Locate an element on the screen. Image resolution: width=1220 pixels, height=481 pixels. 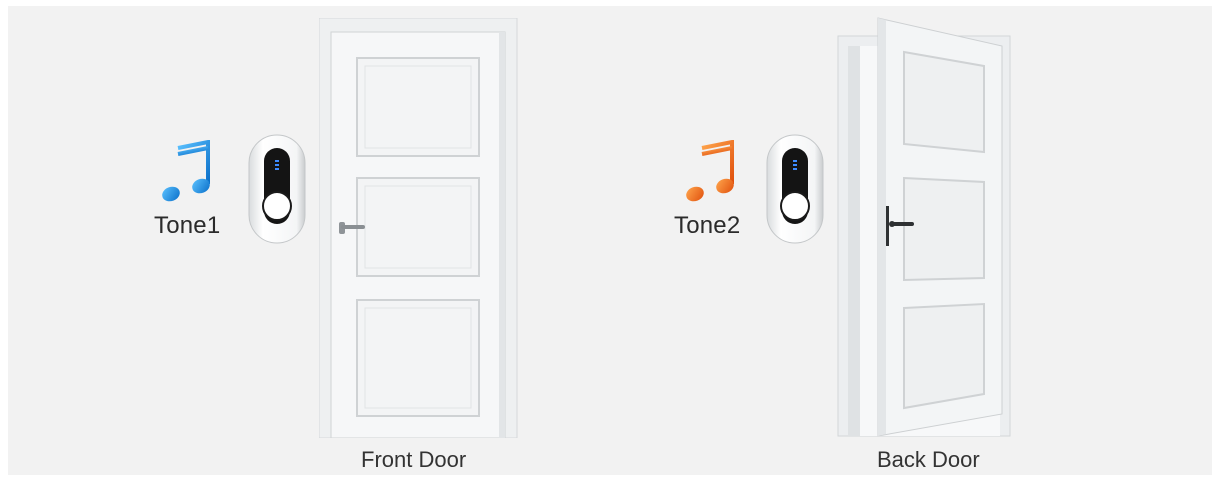
tone1-music-note-icon is located at coordinates (187, 173).